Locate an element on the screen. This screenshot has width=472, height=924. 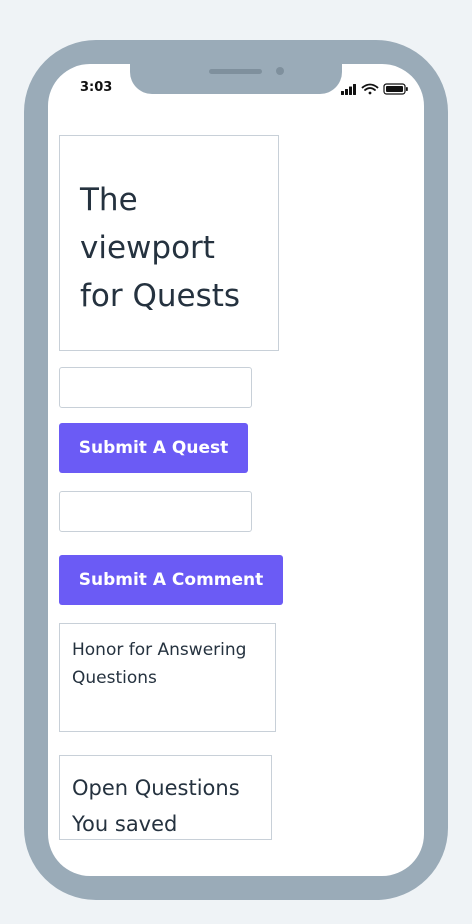
speaker-grille is located at coordinates (235, 71).